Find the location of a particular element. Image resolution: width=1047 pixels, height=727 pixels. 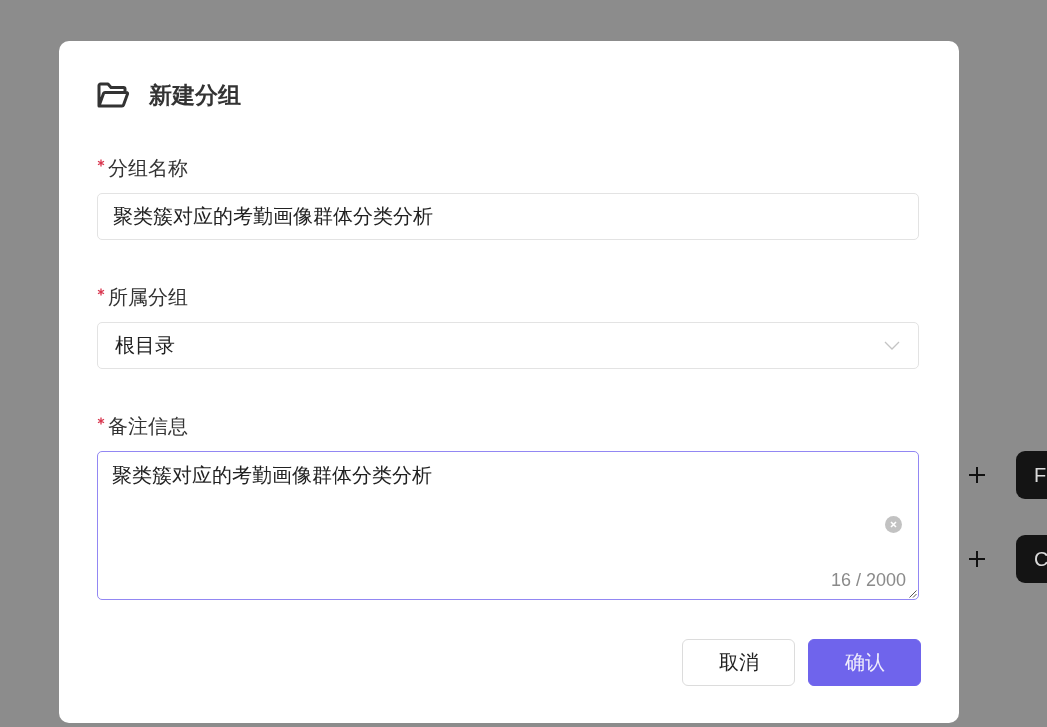

resize-handle-icon is located at coordinates (913, 594).